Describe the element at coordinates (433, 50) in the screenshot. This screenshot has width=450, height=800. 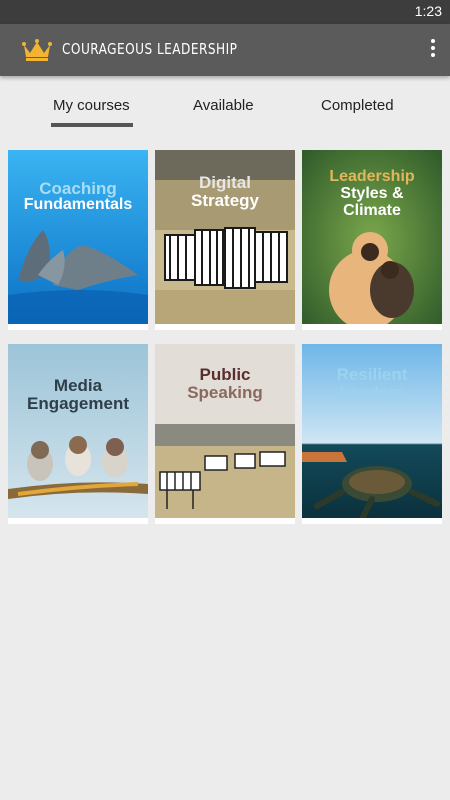
I see `more-vert-icon` at that location.